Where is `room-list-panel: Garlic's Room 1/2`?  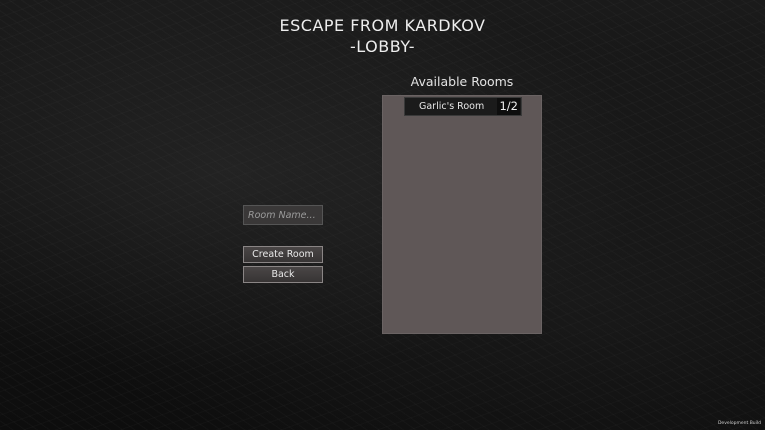
room-list-panel: Garlic's Room 1/2 is located at coordinates (462, 214).